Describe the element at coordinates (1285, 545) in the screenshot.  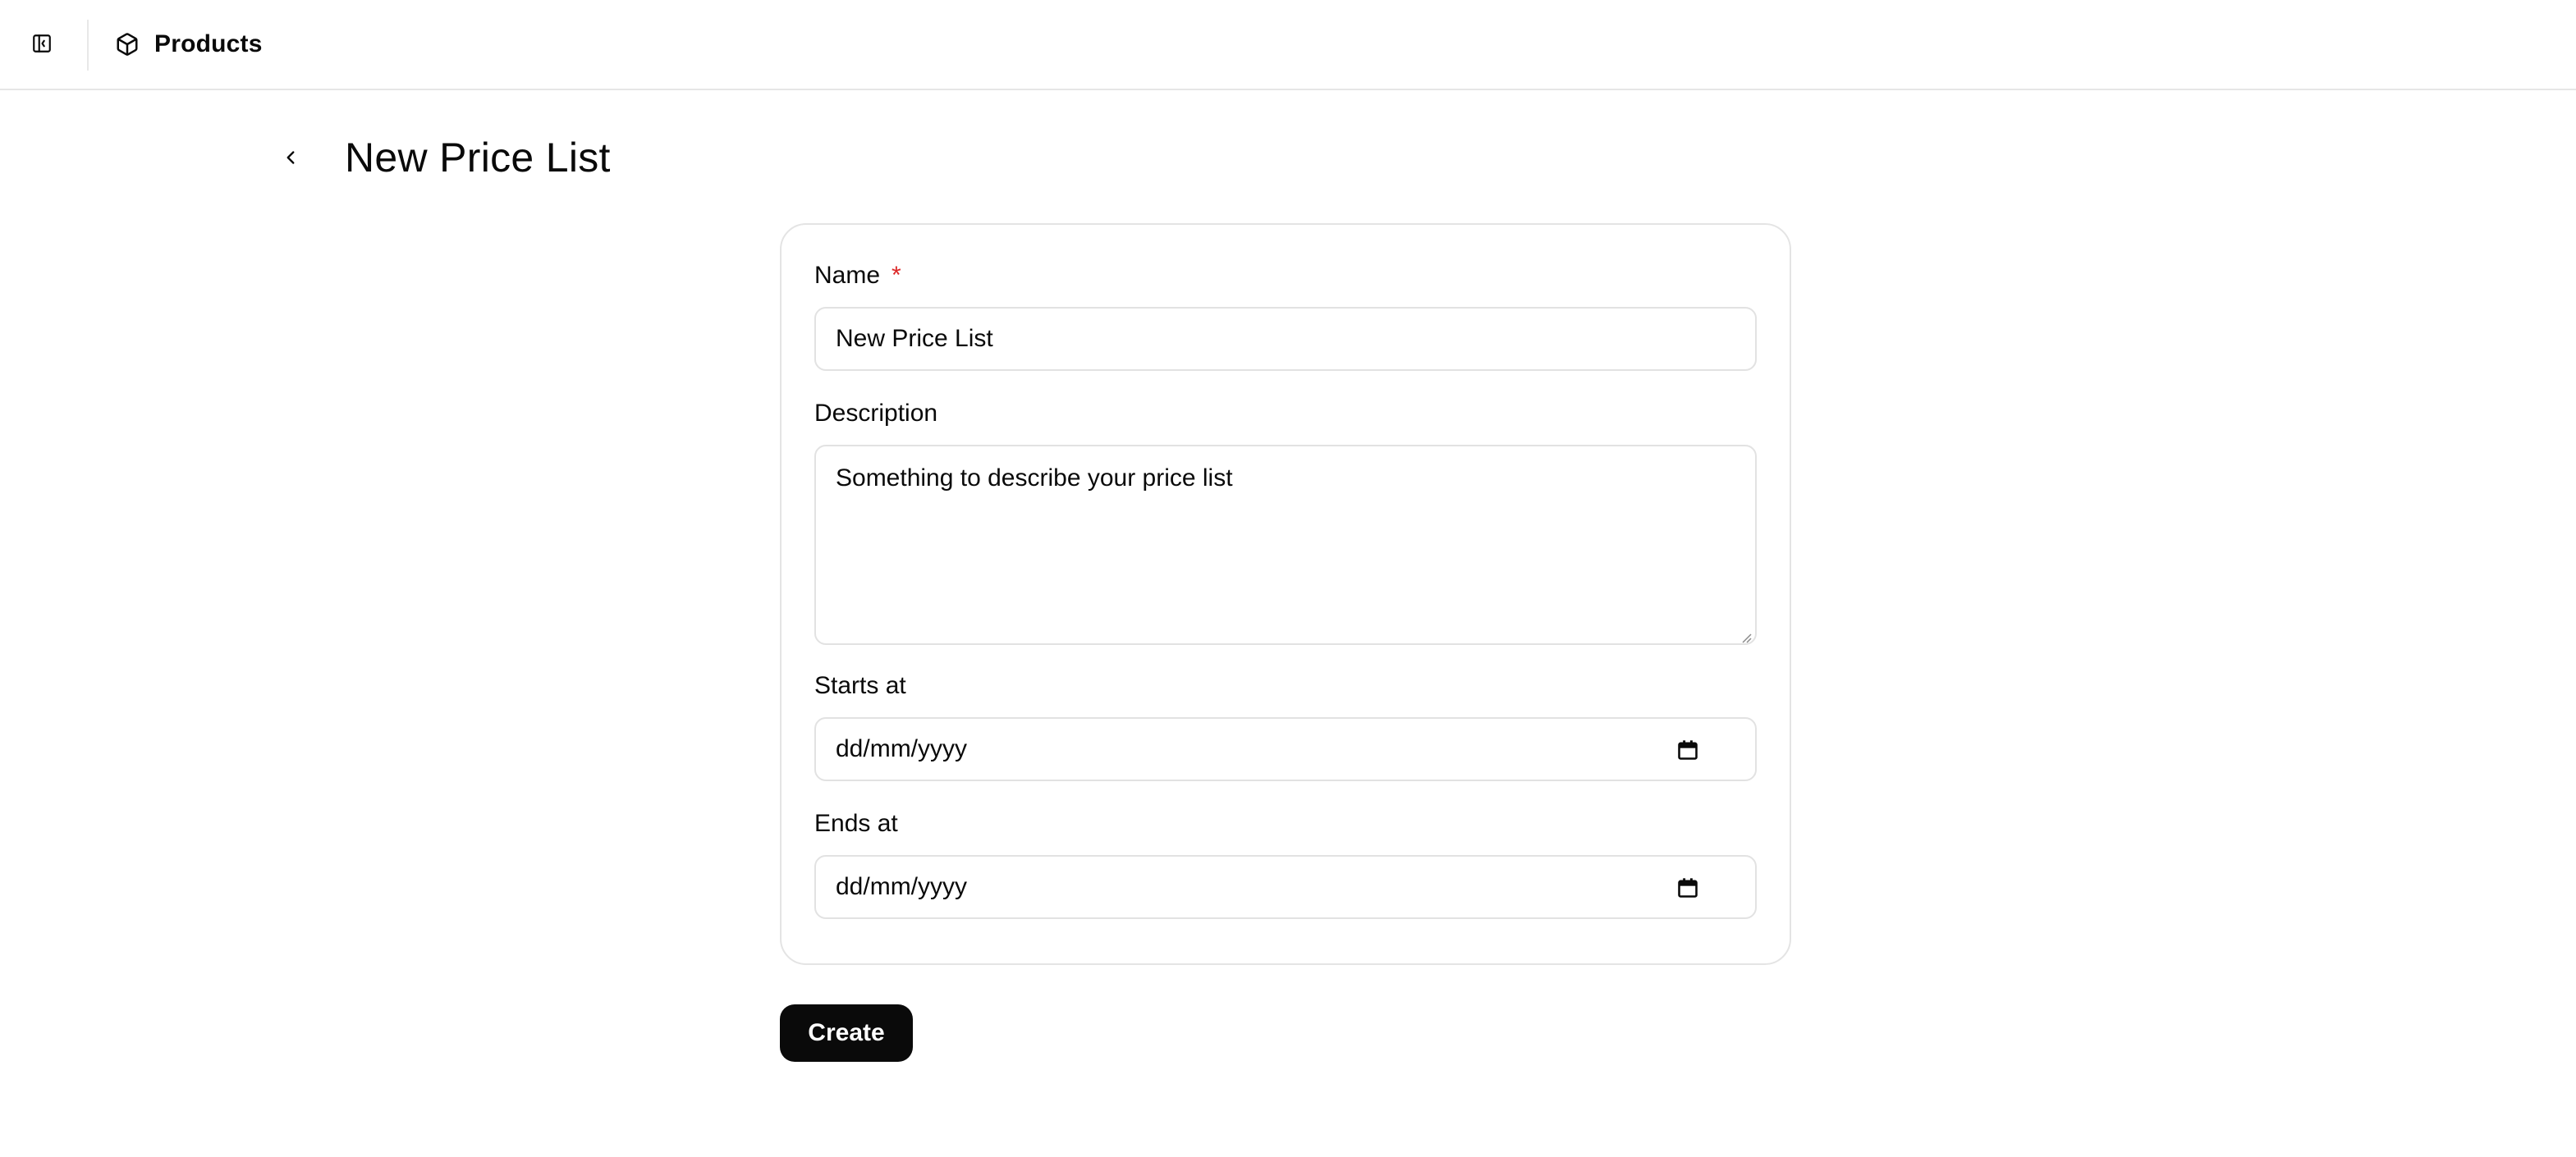
I see `description-textarea: Something to describe your price list` at that location.